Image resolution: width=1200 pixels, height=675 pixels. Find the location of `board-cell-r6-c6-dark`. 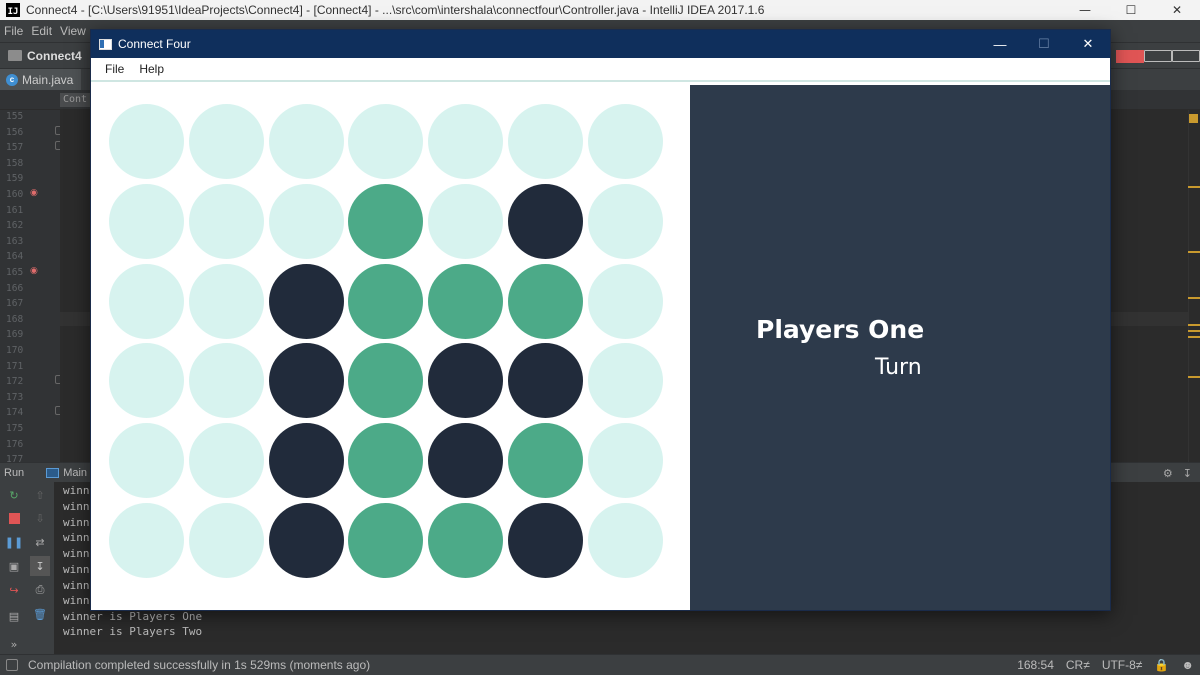

board-cell-r6-c6-dark is located at coordinates (545, 540).